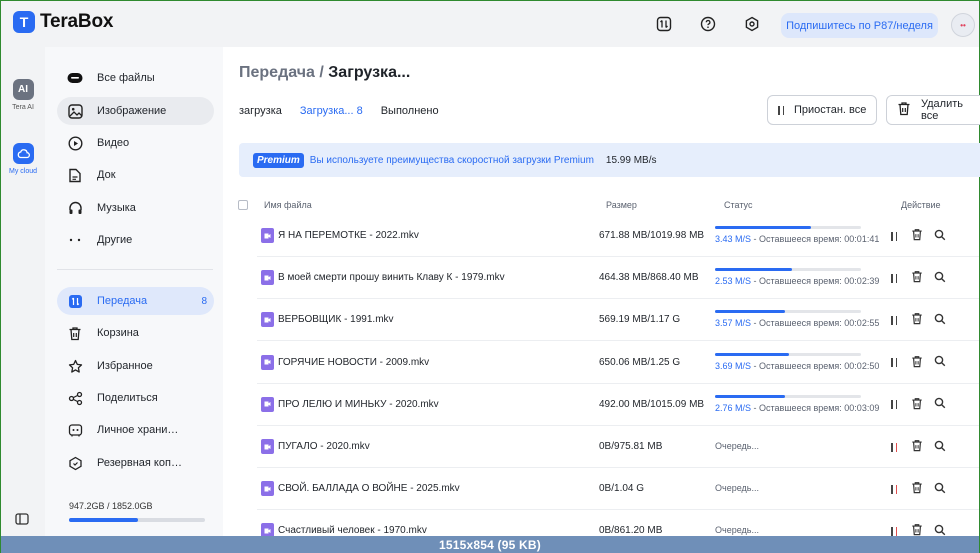 The height and width of the screenshot is (553, 980). I want to click on file-name: ГОРЯЧИЕ НОВОСТИ - 2009.mkv, so click(353, 362).